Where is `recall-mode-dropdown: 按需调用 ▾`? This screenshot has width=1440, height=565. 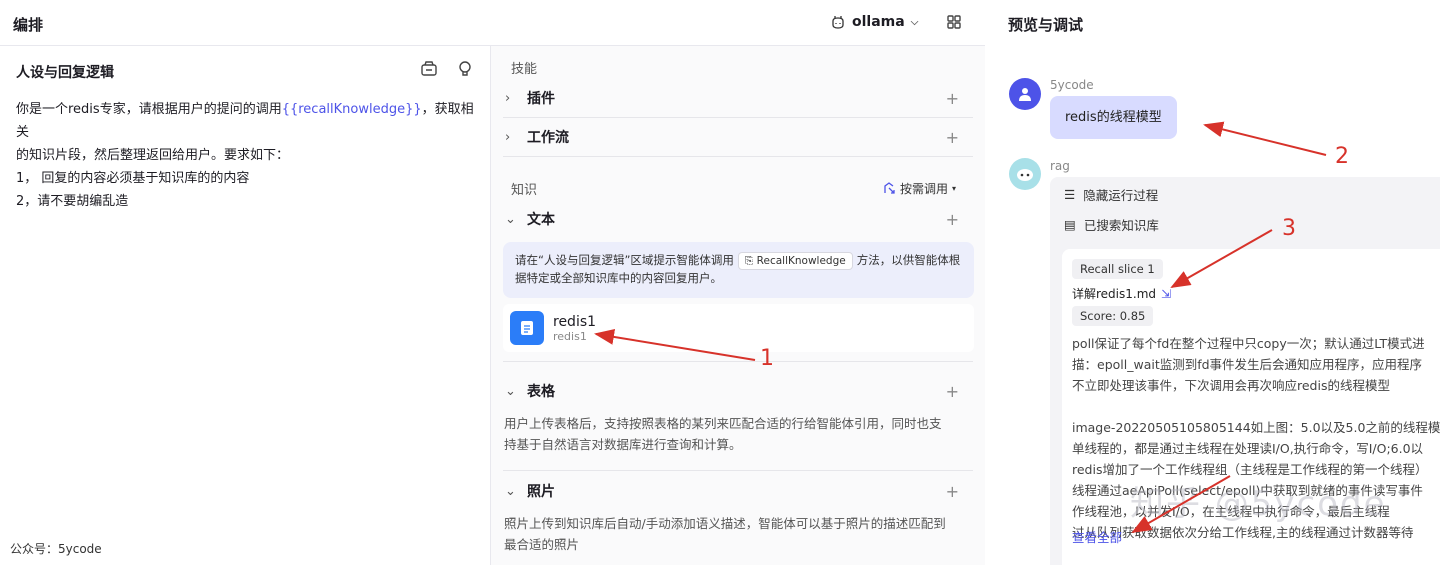 recall-mode-dropdown: 按需调用 ▾ is located at coordinates (919, 188).